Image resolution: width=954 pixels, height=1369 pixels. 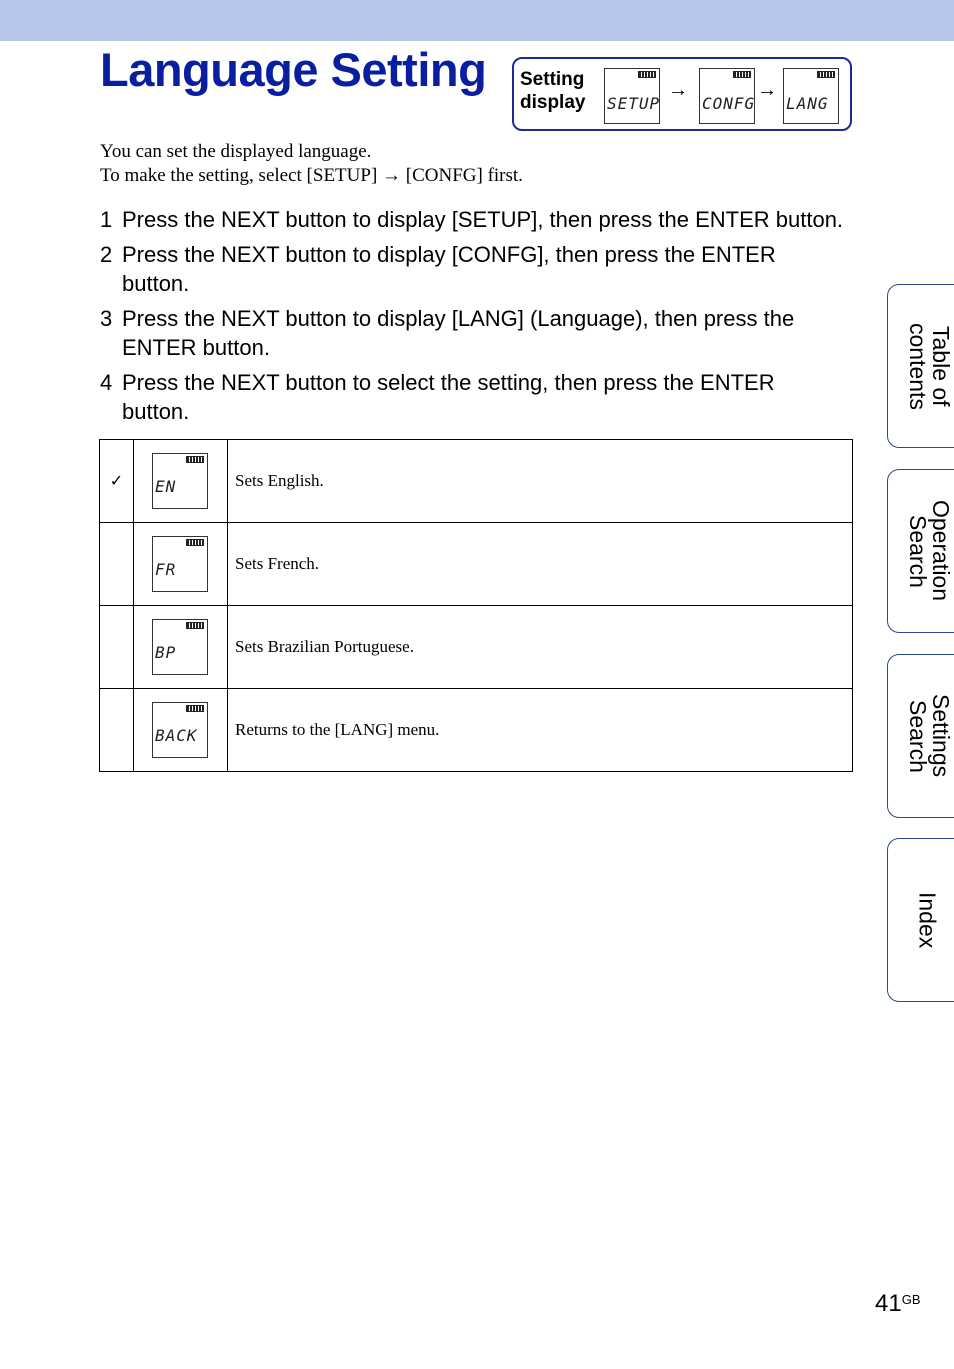 What do you see at coordinates (540, 647) in the screenshot?
I see `description-cell: Sets Brazilian Portuguese.` at bounding box center [540, 647].